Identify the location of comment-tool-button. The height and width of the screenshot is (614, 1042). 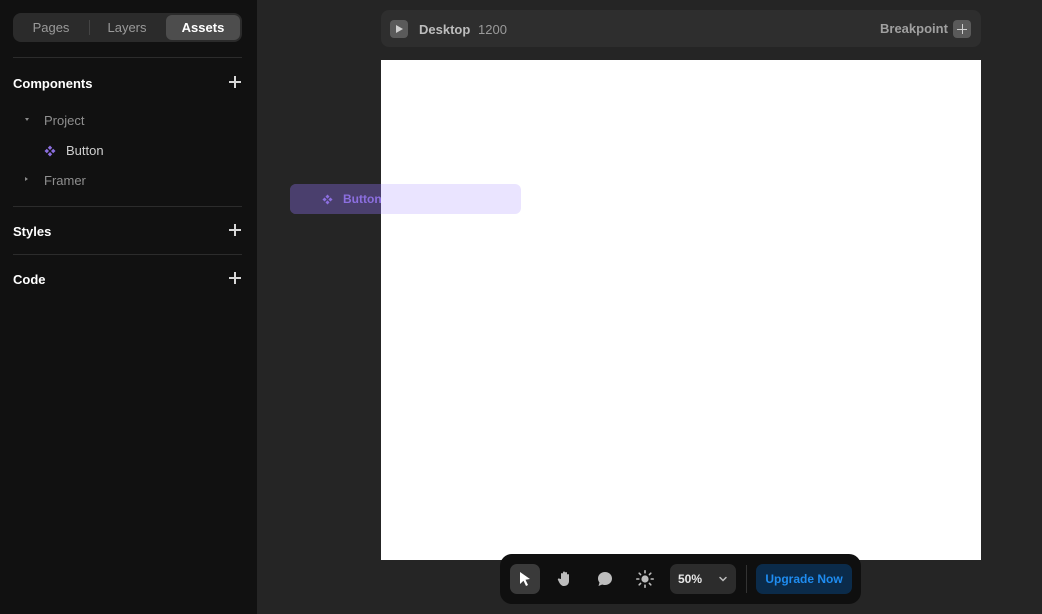
(605, 579).